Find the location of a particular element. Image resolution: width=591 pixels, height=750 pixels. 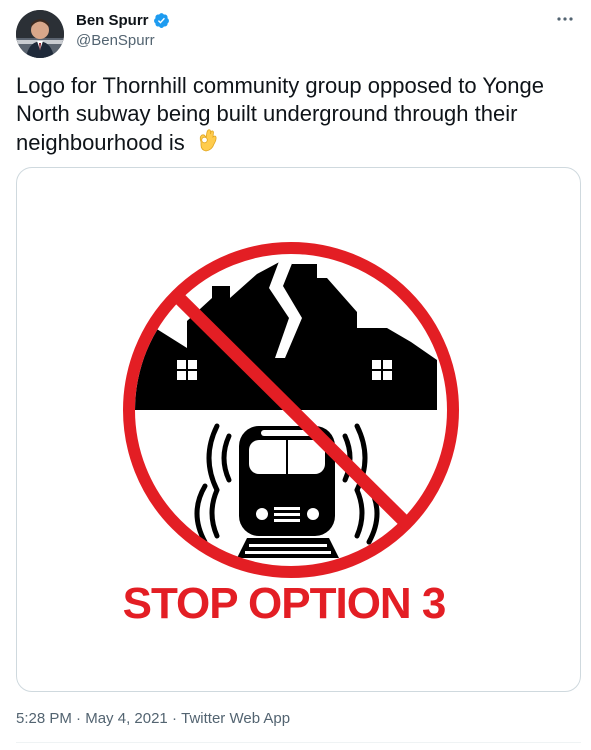

more-options-button is located at coordinates (565, 19).